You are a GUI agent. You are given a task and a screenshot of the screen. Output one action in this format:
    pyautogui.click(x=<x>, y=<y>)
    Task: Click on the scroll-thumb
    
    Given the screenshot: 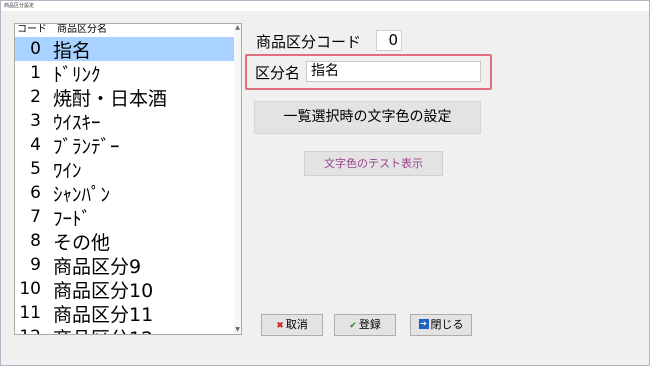 What is the action you would take?
    pyautogui.click(x=237, y=179)
    